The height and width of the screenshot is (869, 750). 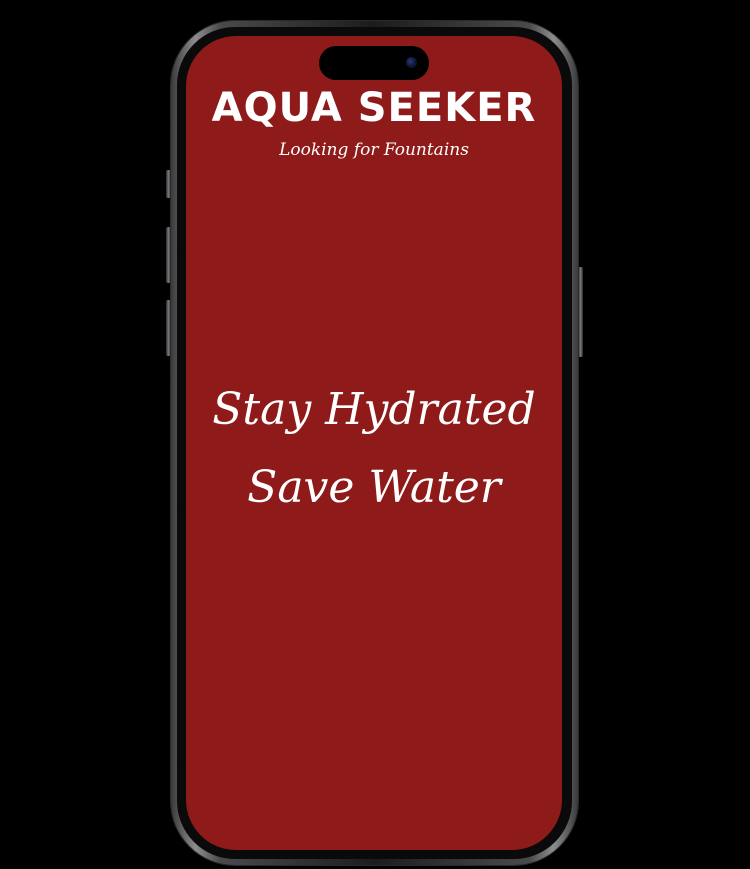 What do you see at coordinates (374, 487) in the screenshot?
I see `tagline-line-2: Save Water` at bounding box center [374, 487].